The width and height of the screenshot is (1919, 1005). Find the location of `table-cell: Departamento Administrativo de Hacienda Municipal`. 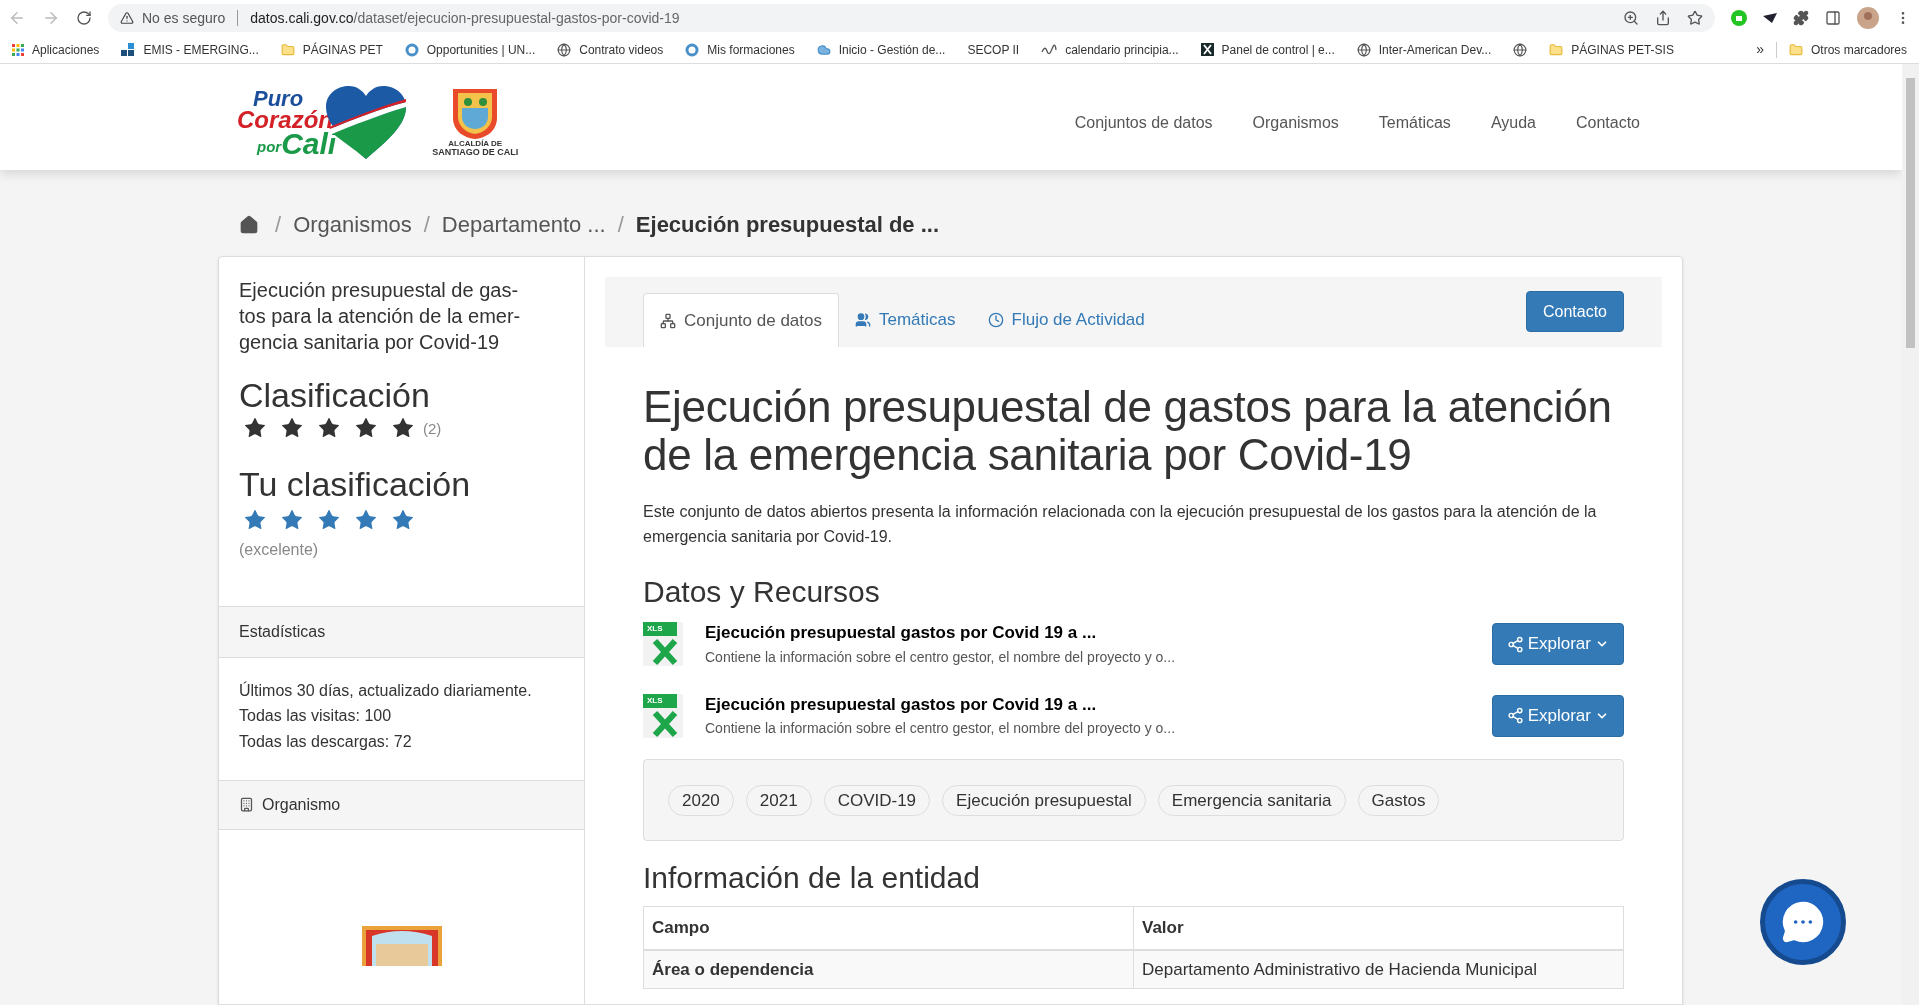

table-cell: Departamento Administrativo de Hacienda Municipal is located at coordinates (1378, 969).